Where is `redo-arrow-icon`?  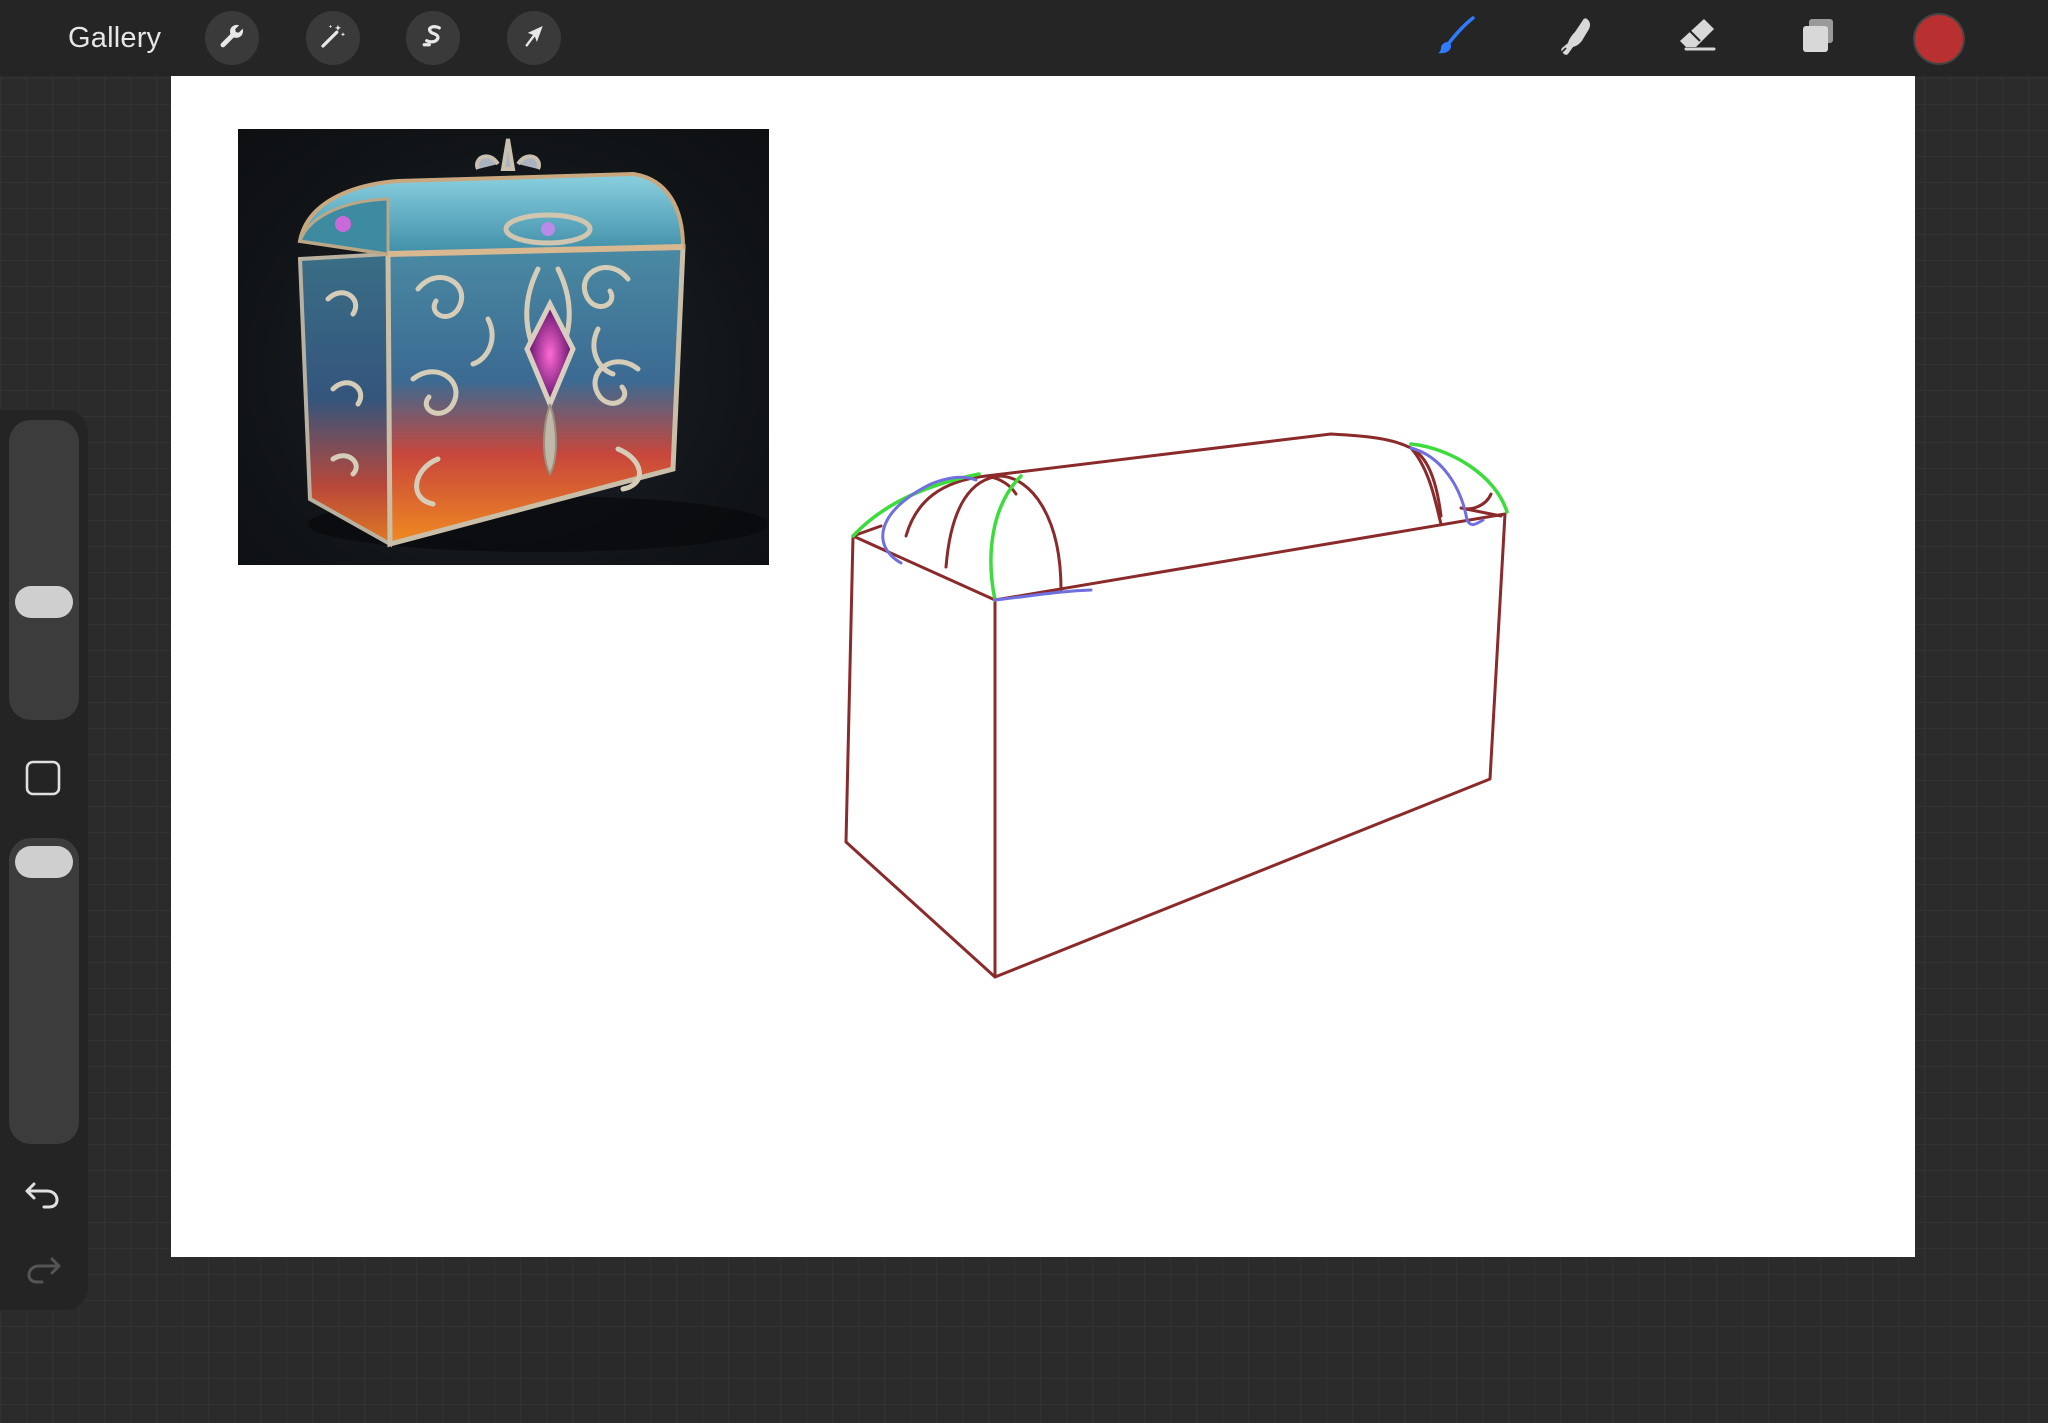 redo-arrow-icon is located at coordinates (43, 1276).